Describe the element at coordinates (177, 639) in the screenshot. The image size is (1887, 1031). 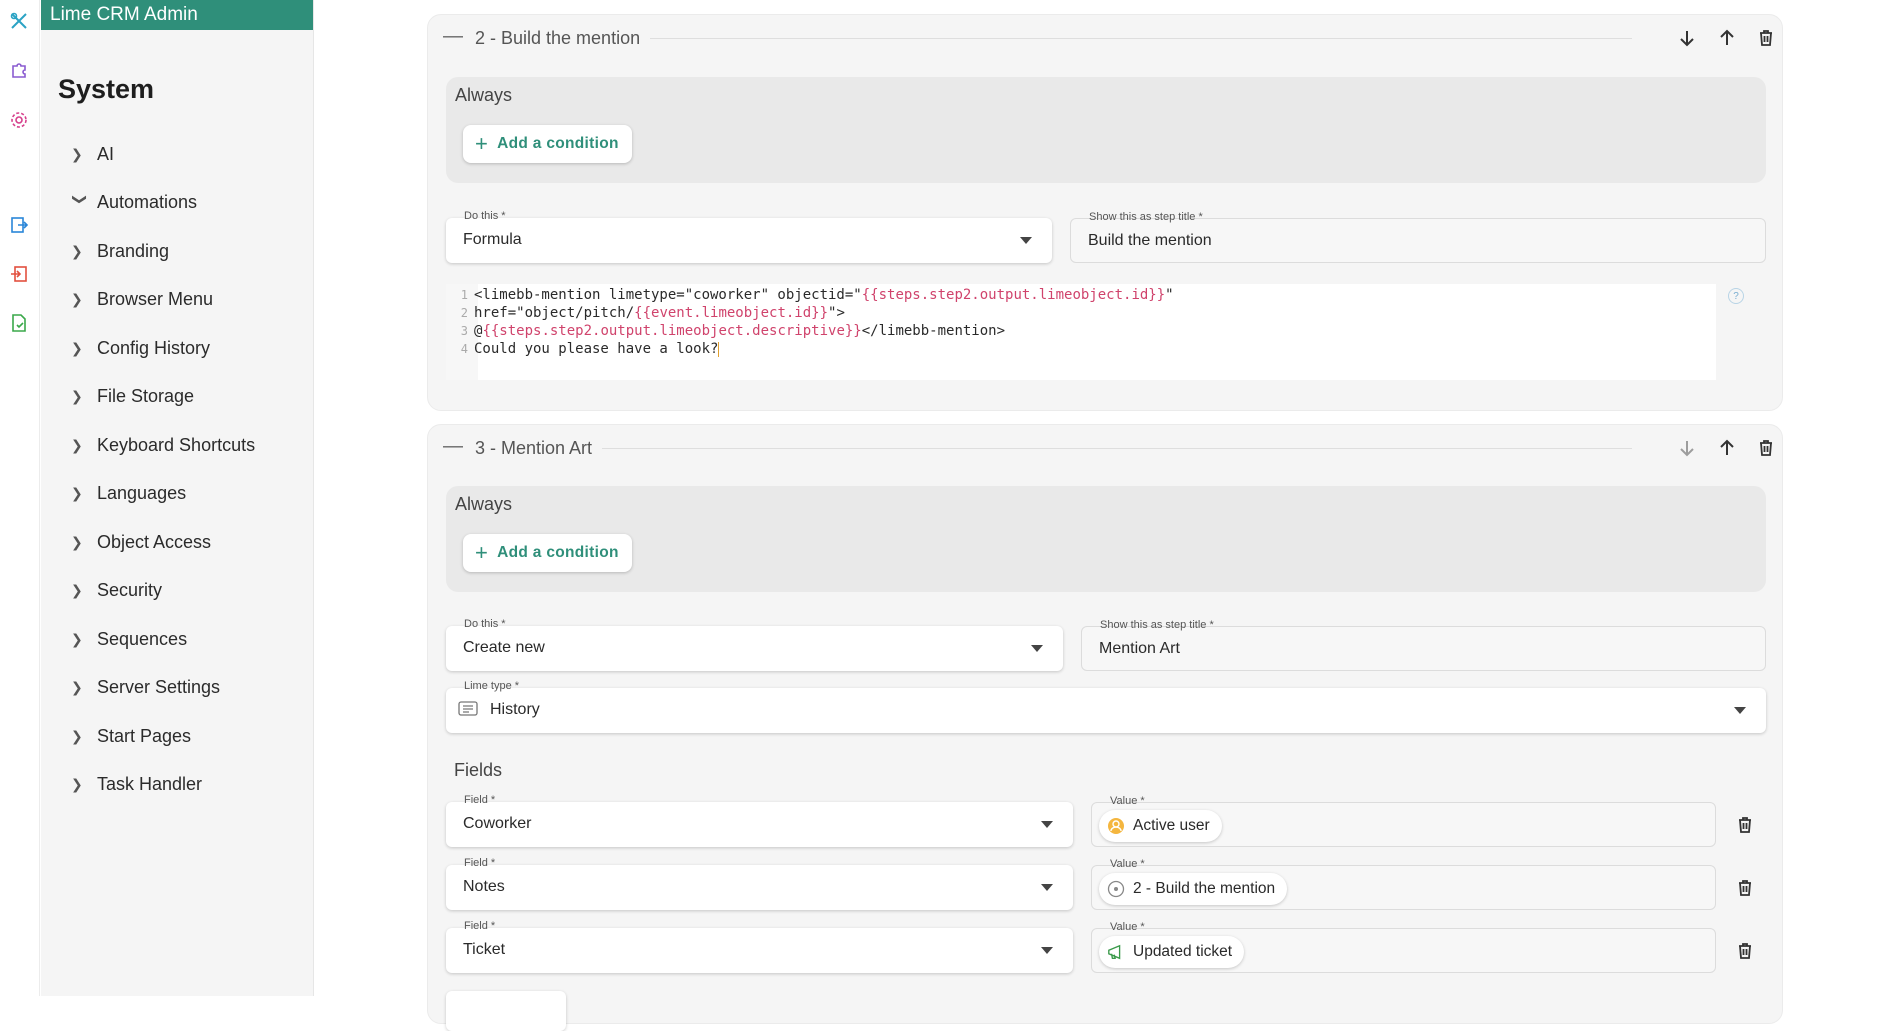
I see `sidebar-item-sequences: ❯ Sequences` at that location.